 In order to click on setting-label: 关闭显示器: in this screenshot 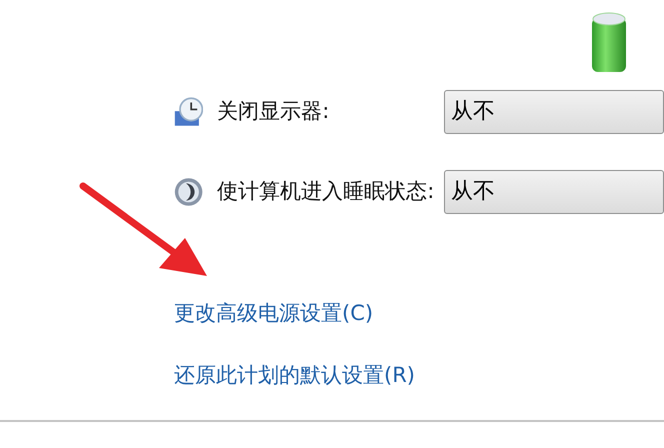, I will do `click(273, 112)`.